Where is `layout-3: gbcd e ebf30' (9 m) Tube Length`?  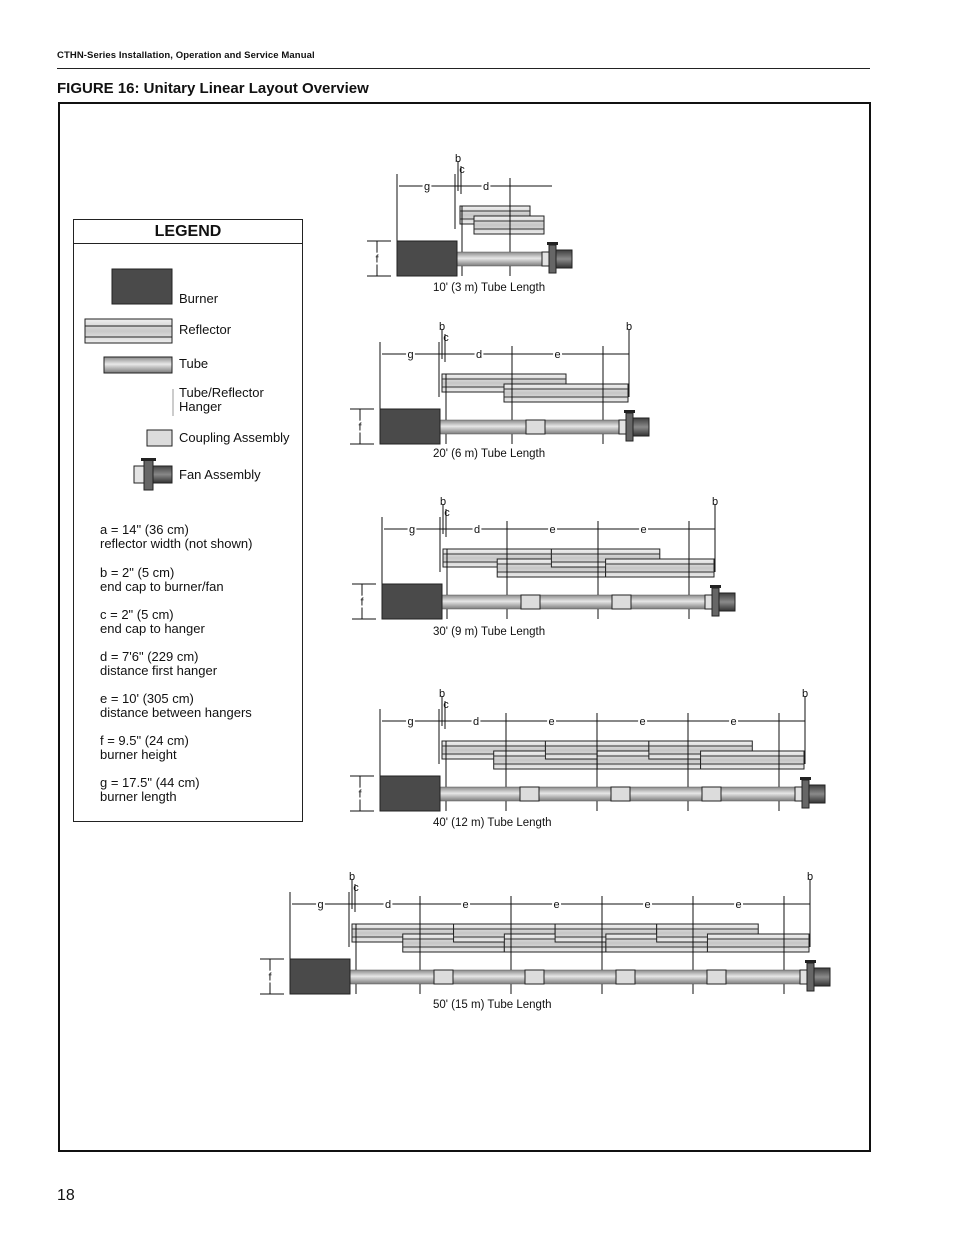
layout-3: gbcd e ebf30' (9 m) Tube Length is located at coordinates (544, 567).